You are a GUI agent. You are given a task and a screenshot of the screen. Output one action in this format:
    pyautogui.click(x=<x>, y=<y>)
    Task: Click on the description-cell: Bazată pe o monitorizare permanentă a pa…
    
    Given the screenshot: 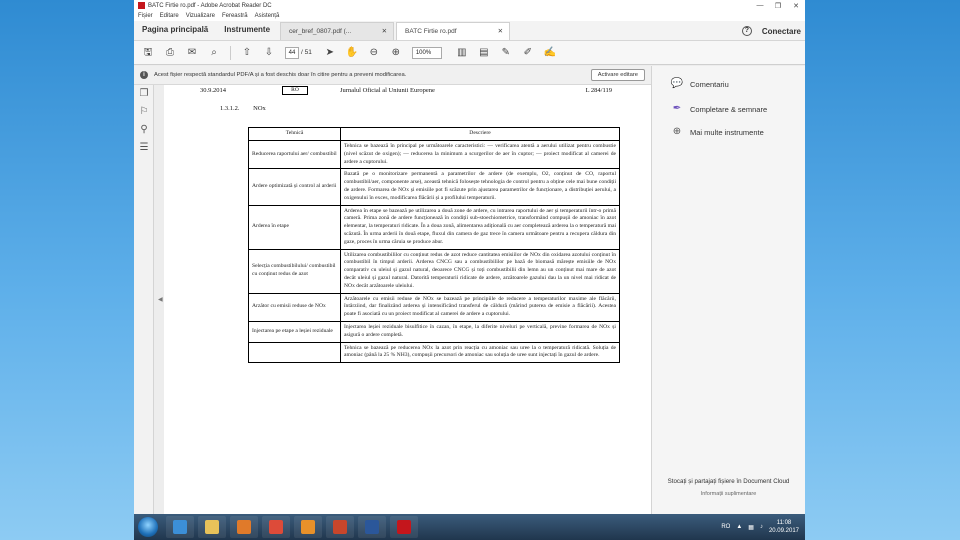 What is the action you would take?
    pyautogui.click(x=480, y=187)
    